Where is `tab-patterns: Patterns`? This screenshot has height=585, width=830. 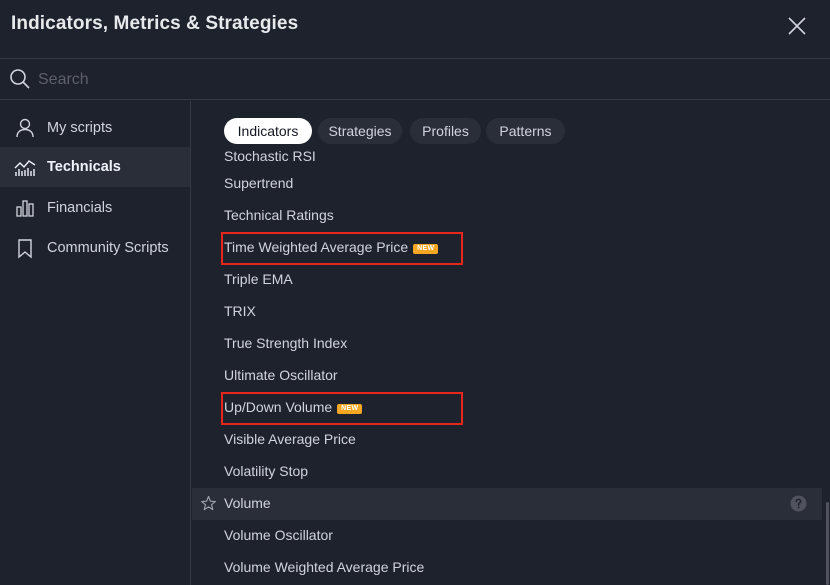 tab-patterns: Patterns is located at coordinates (525, 131).